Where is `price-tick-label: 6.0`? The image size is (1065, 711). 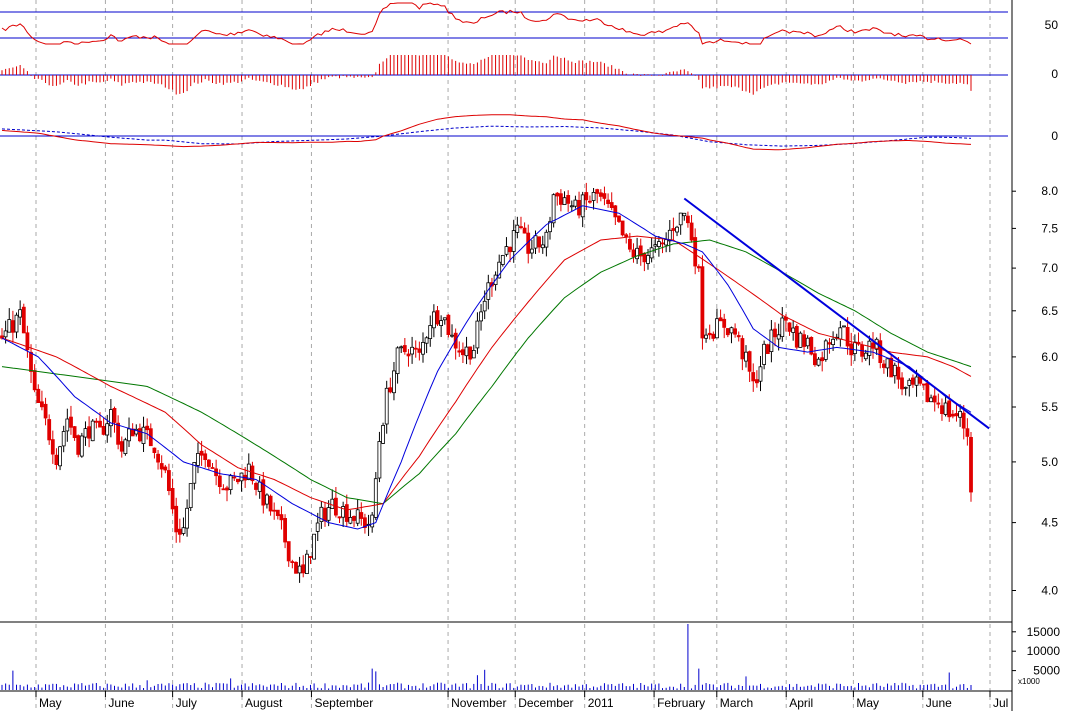
price-tick-label: 6.0 is located at coordinates (1049, 357).